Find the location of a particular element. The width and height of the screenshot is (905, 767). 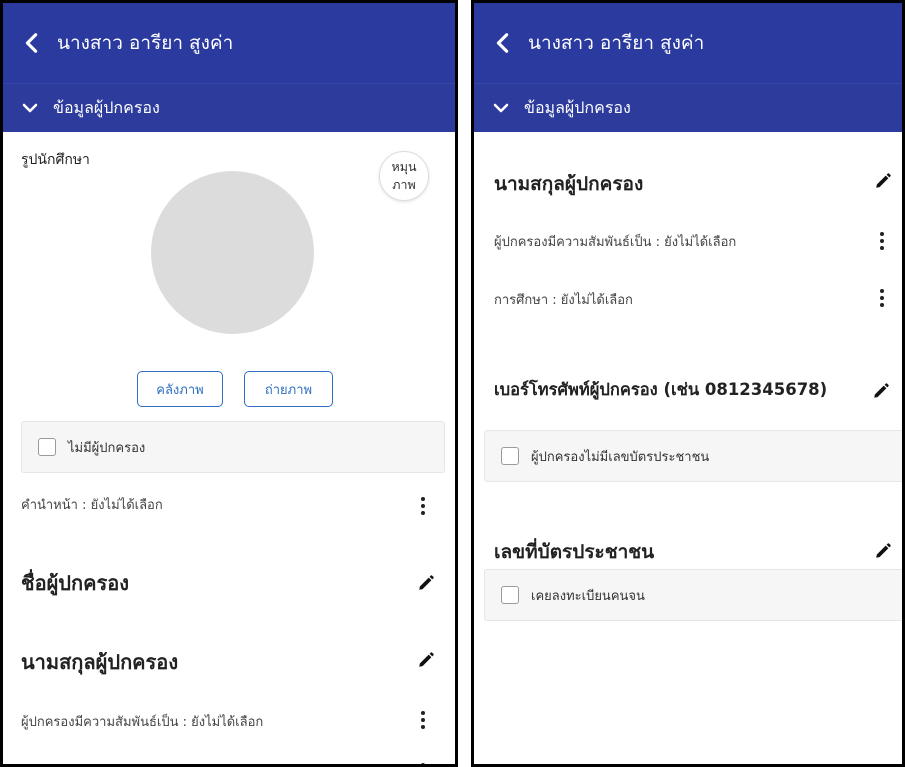

poor-registered-label: เคยลงทะเบียนคนจน is located at coordinates (588, 596).